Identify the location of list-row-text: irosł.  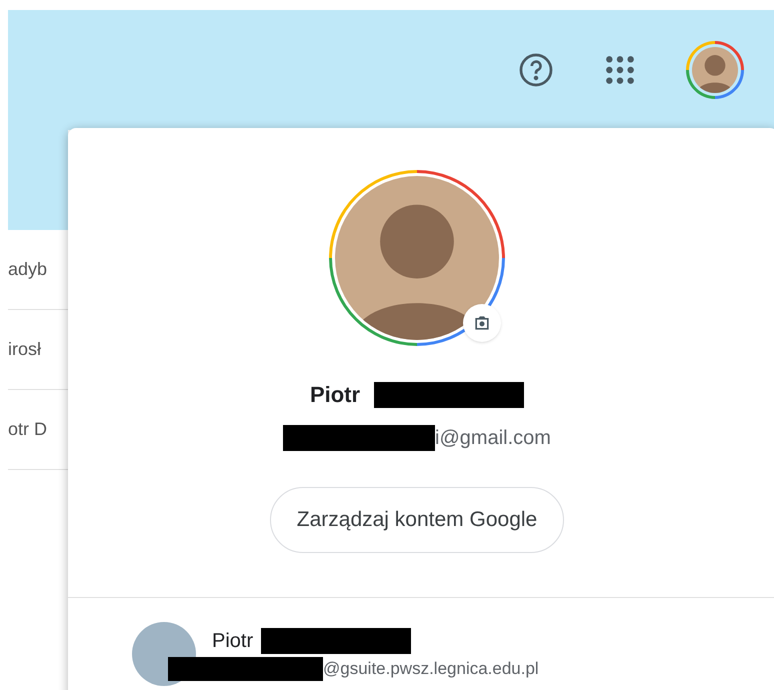
(25, 349).